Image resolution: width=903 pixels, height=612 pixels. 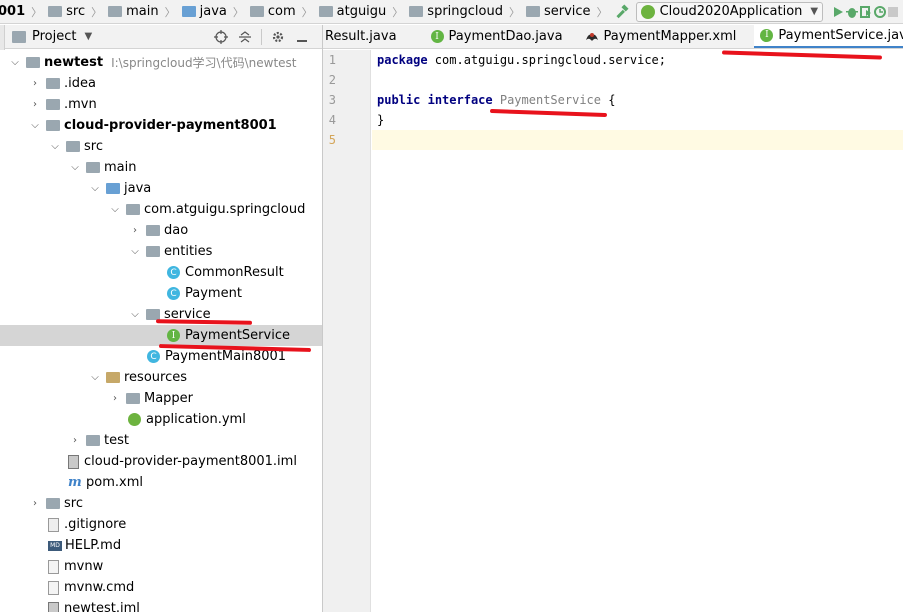 What do you see at coordinates (622, 12) in the screenshot?
I see `build-hammer-icon` at bounding box center [622, 12].